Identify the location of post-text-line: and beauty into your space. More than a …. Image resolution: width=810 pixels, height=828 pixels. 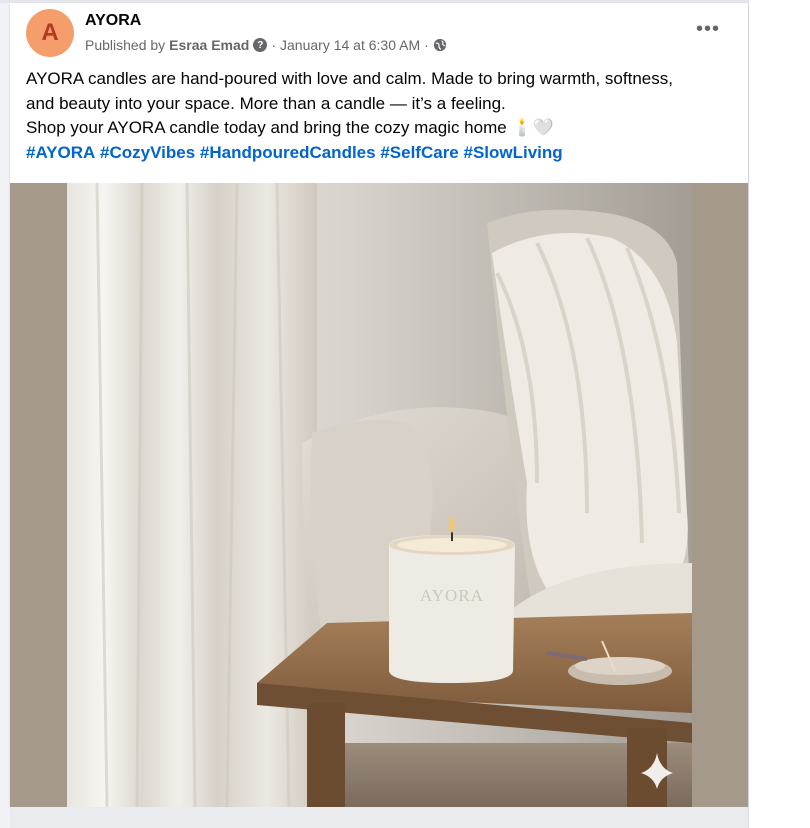
(266, 103).